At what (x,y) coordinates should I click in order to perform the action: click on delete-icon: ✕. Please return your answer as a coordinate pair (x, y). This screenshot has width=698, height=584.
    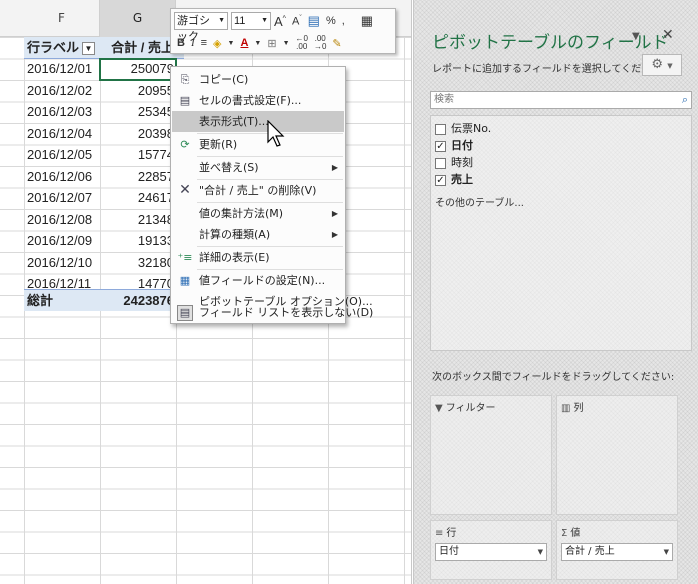
    Looking at the image, I should click on (185, 190).